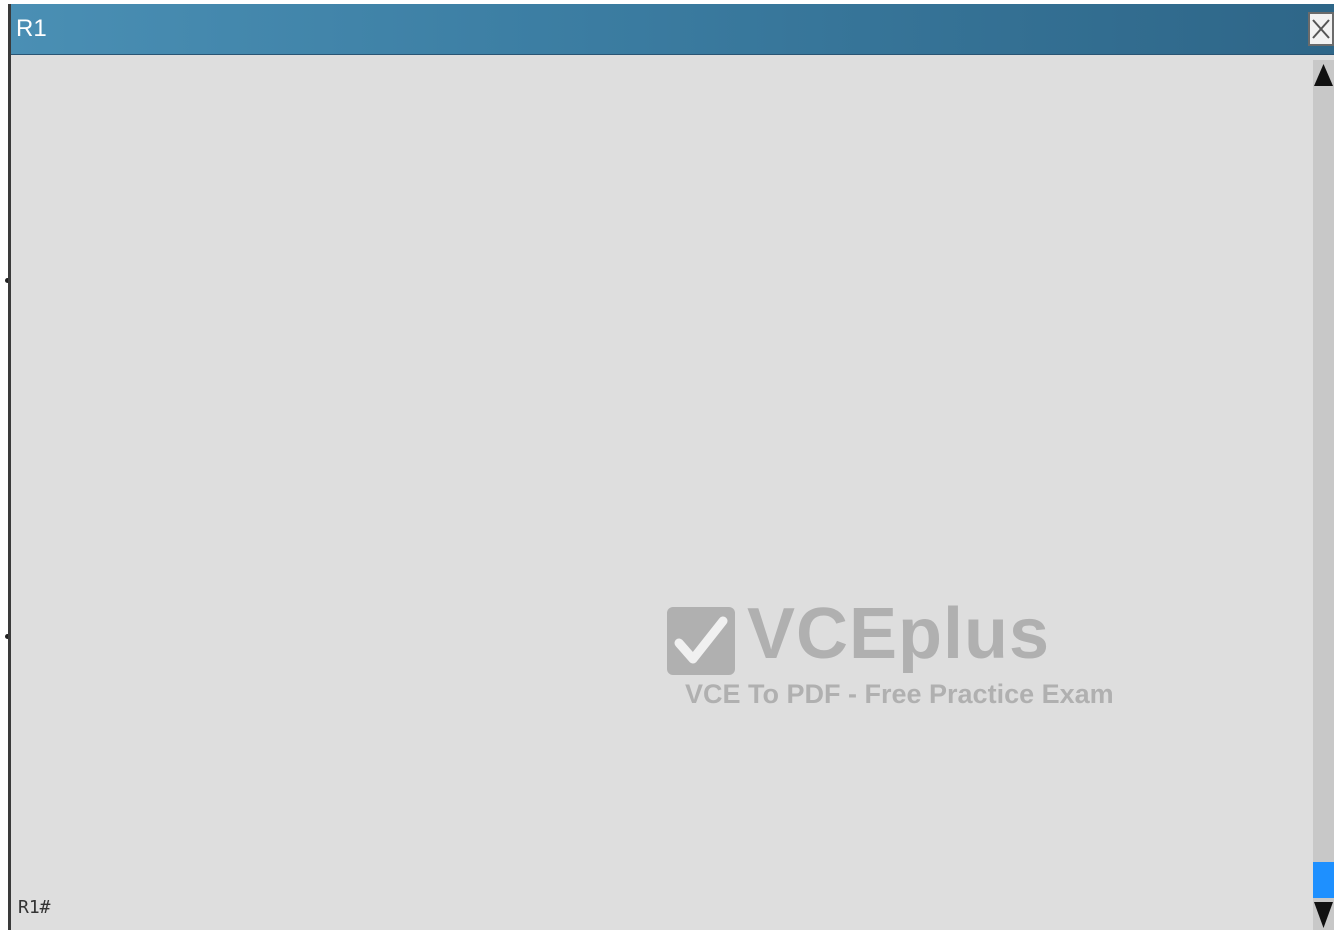  What do you see at coordinates (899, 694) in the screenshot?
I see `watermark-tagline: VCE To PDF - Free Practice Exam` at bounding box center [899, 694].